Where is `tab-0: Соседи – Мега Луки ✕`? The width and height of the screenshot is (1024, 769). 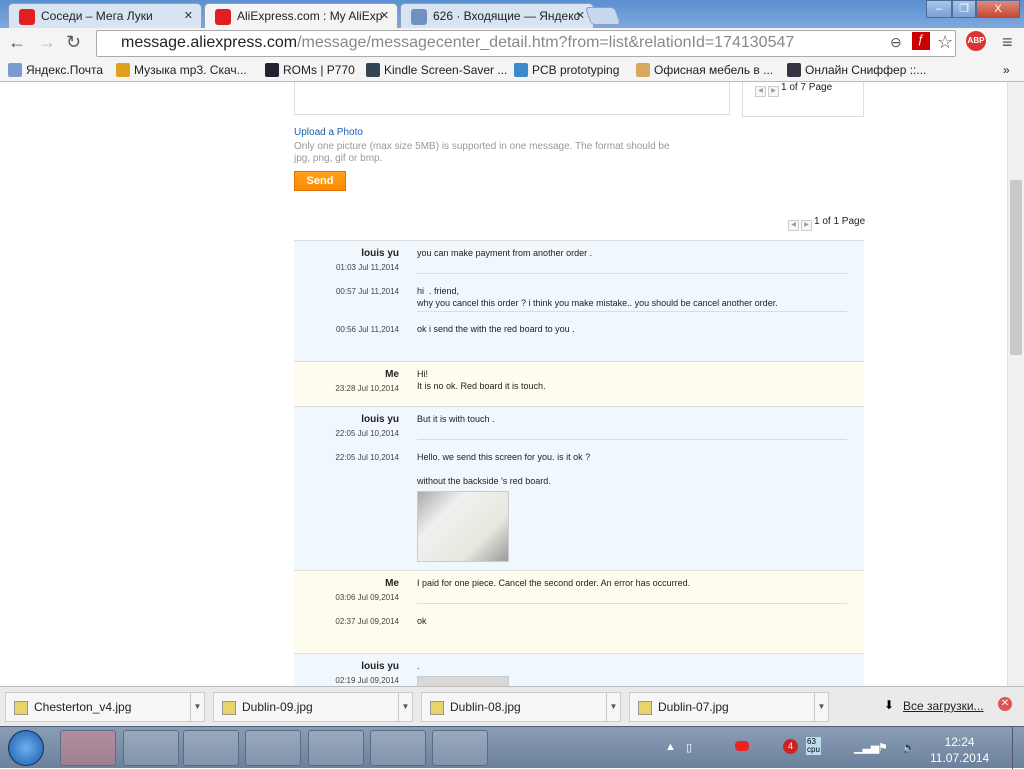 tab-0: Соседи – Мега Луки ✕ is located at coordinates (105, 15).